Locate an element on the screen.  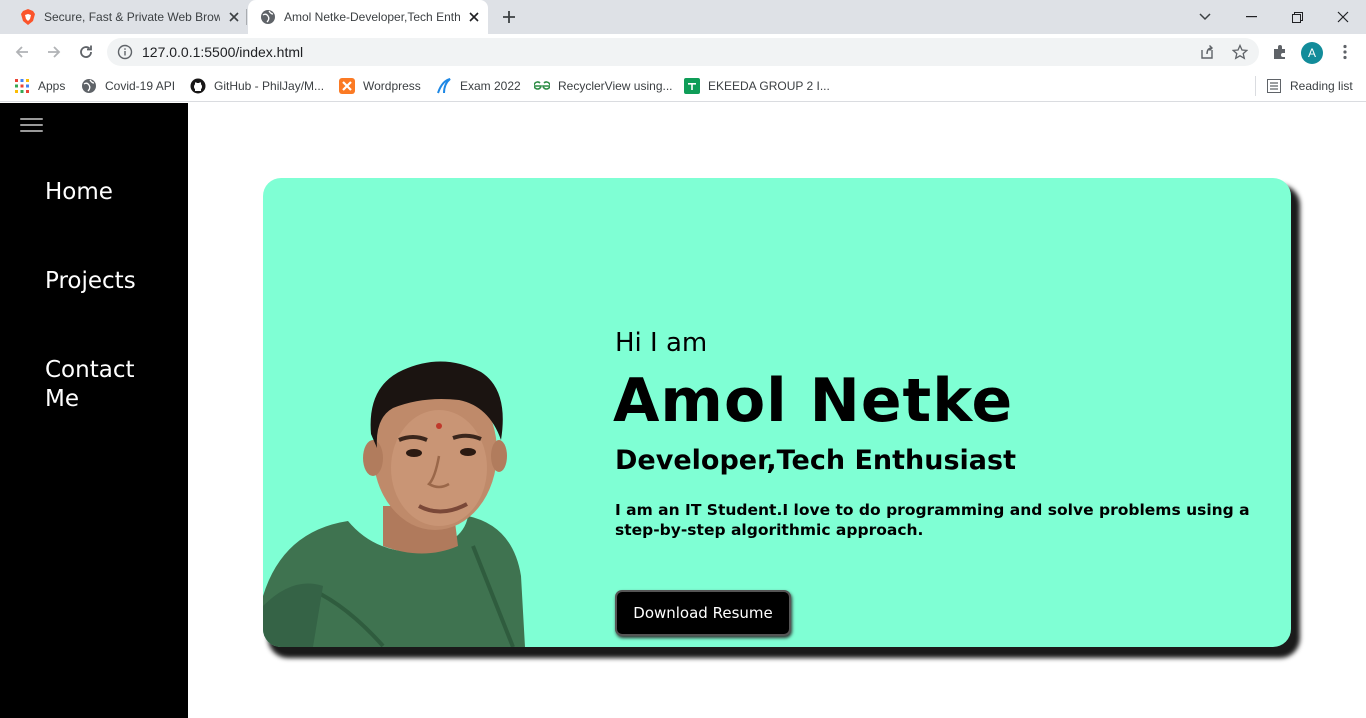
bookmark-exam: Exam 2022 is located at coordinates (478, 86).